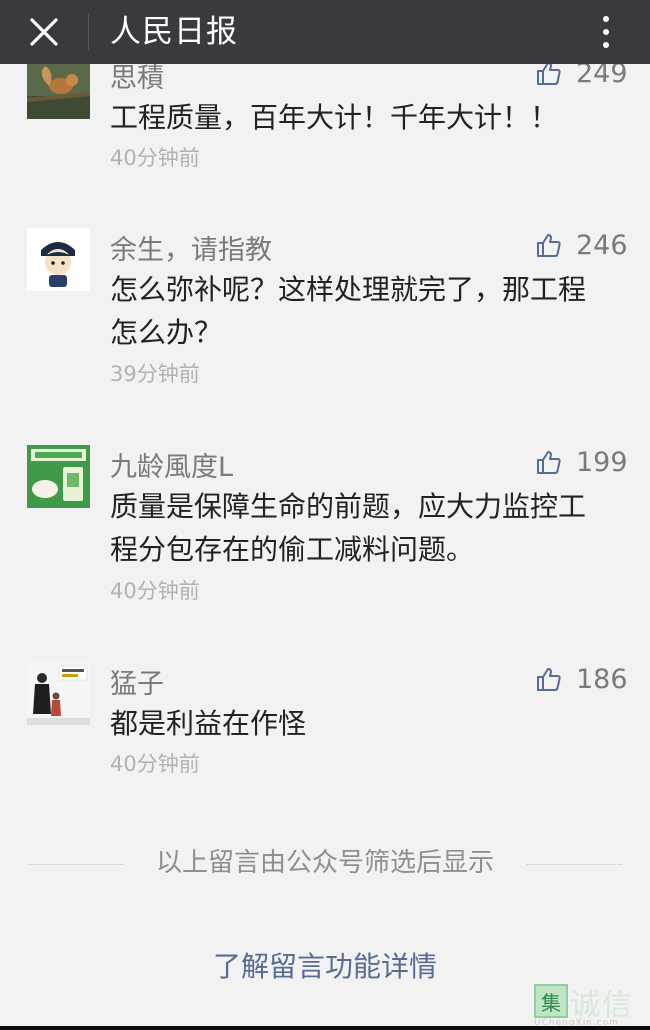 The width and height of the screenshot is (650, 1030). Describe the element at coordinates (155, 374) in the screenshot. I see `comment-time: 39分钟前` at that location.